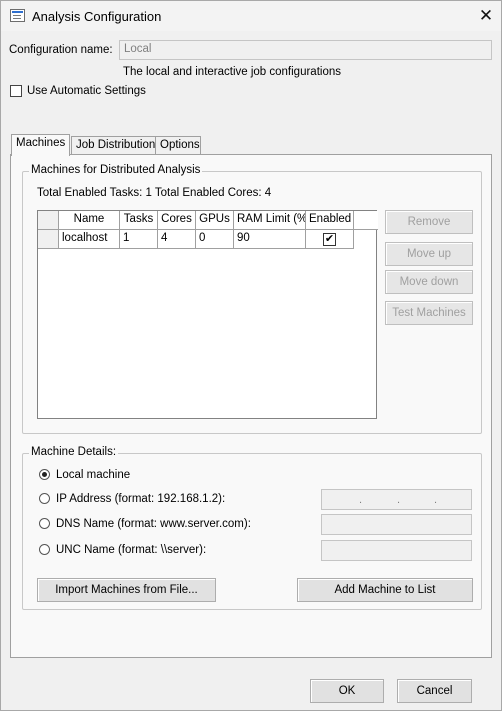 This screenshot has width=502, height=711. I want to click on remove-button: Remove, so click(429, 222).